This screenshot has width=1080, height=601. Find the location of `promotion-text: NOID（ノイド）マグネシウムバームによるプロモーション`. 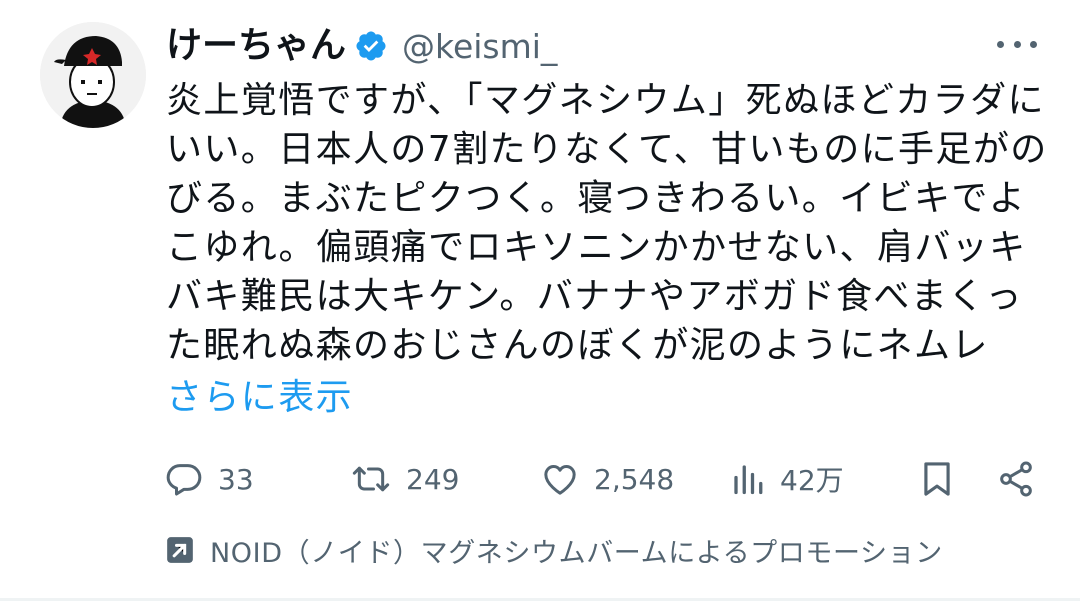

promotion-text: NOID（ノイド）マグネシウムバームによるプロモーション is located at coordinates (576, 553).